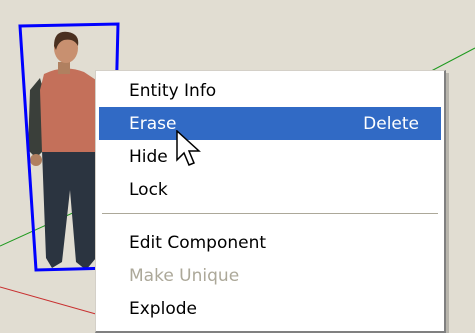 The width and height of the screenshot is (475, 333). Describe the element at coordinates (184, 275) in the screenshot. I see `menu-item-label: Make Unique` at that location.